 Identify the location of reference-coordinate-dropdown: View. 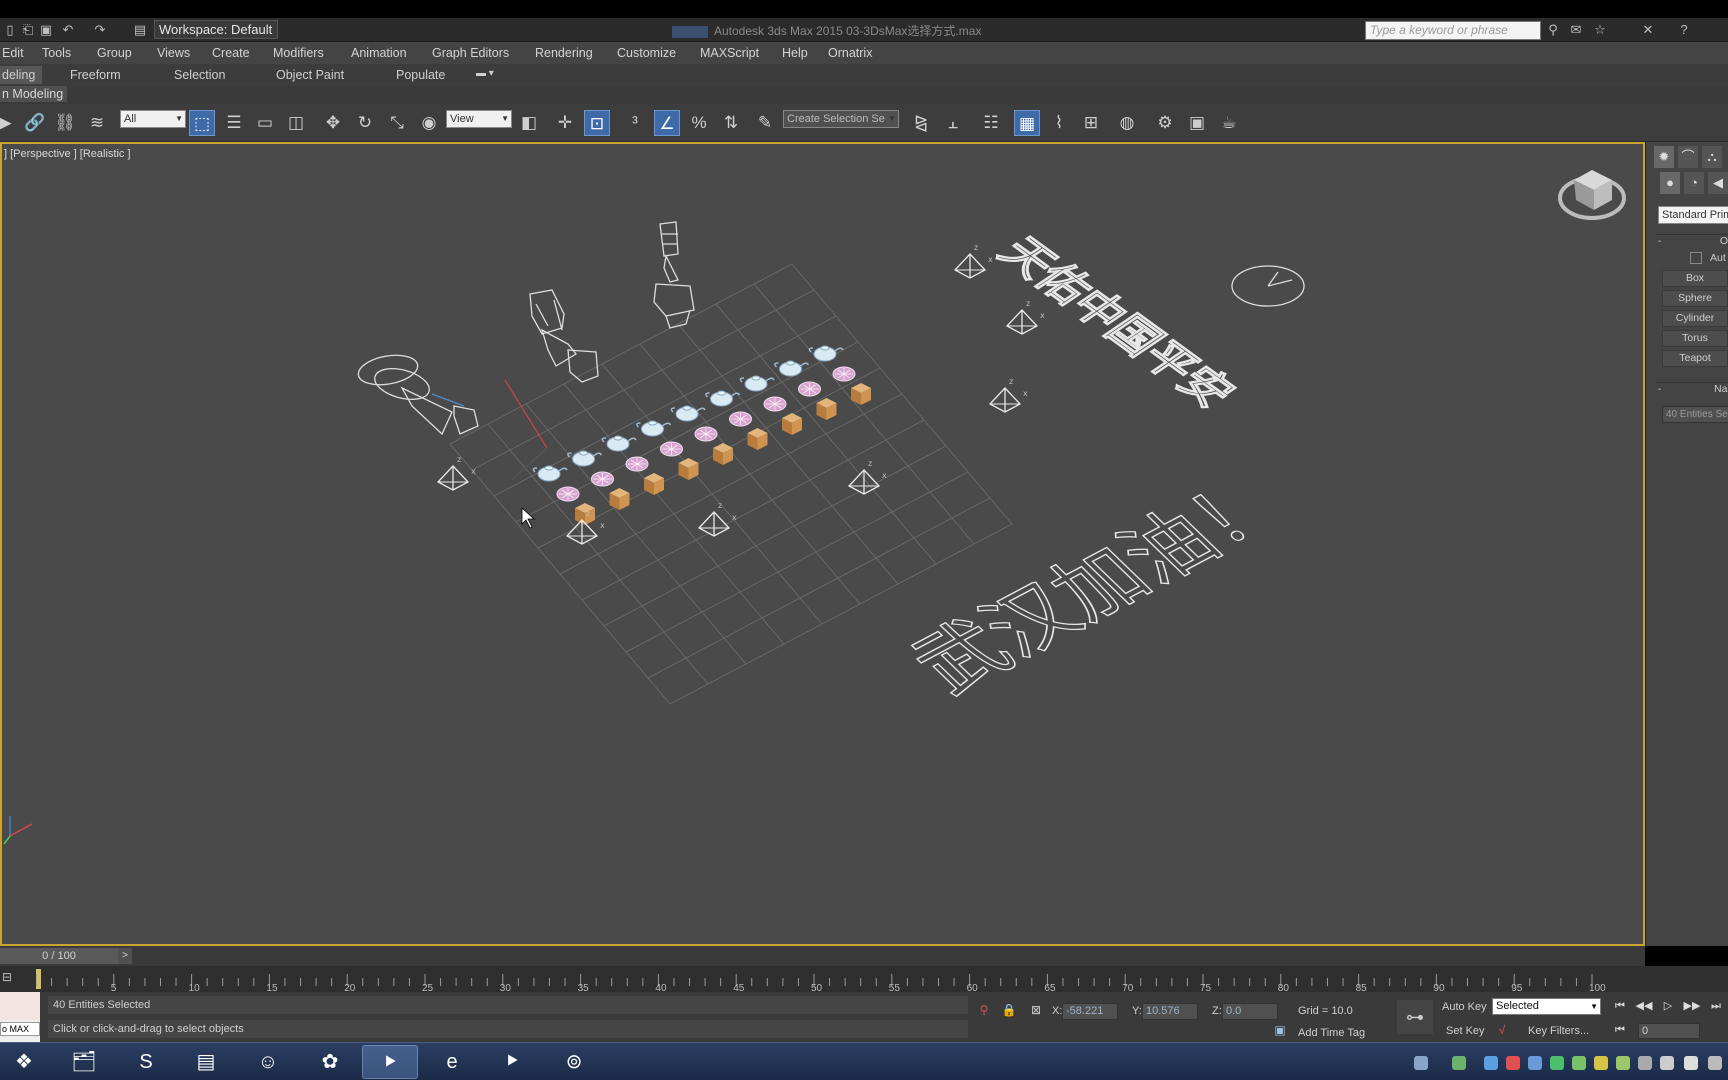
(479, 119).